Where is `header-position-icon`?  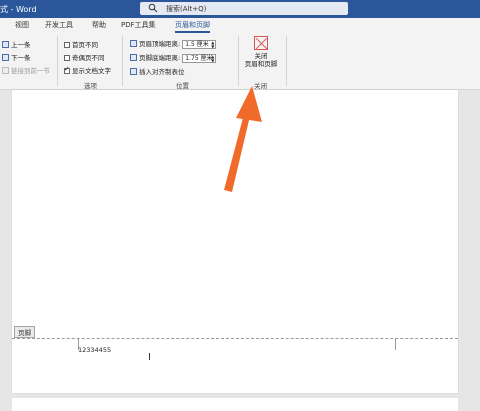
header-position-icon is located at coordinates (133, 43).